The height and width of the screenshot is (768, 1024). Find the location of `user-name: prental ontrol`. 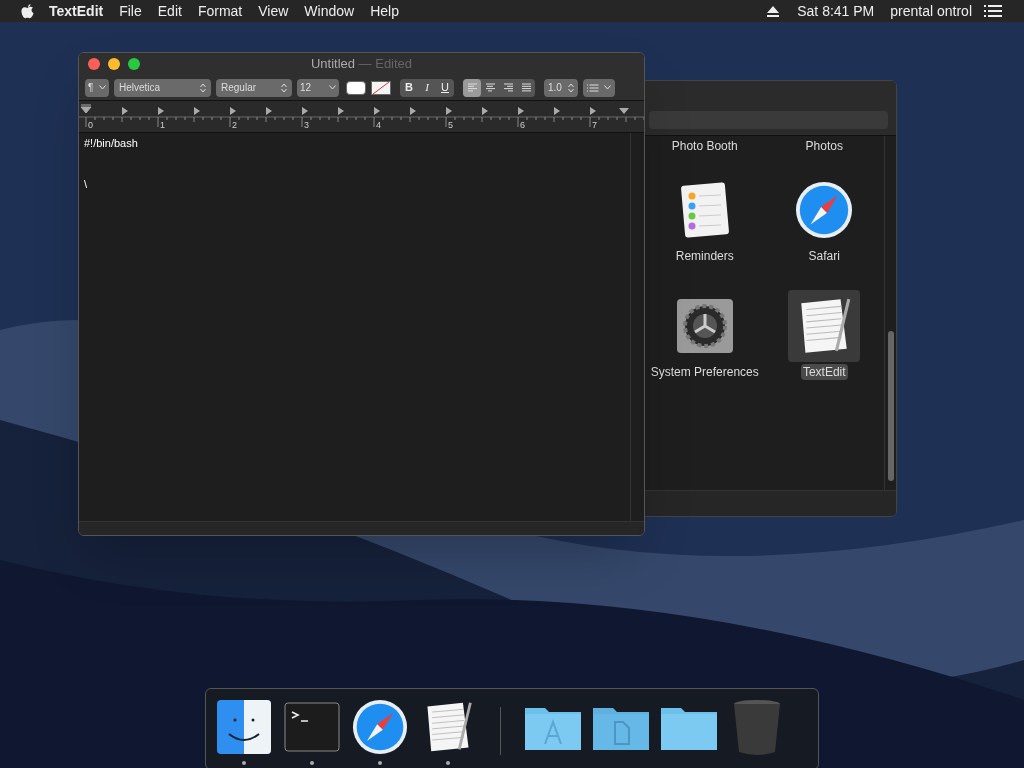

user-name: prental ontrol is located at coordinates (931, 11).